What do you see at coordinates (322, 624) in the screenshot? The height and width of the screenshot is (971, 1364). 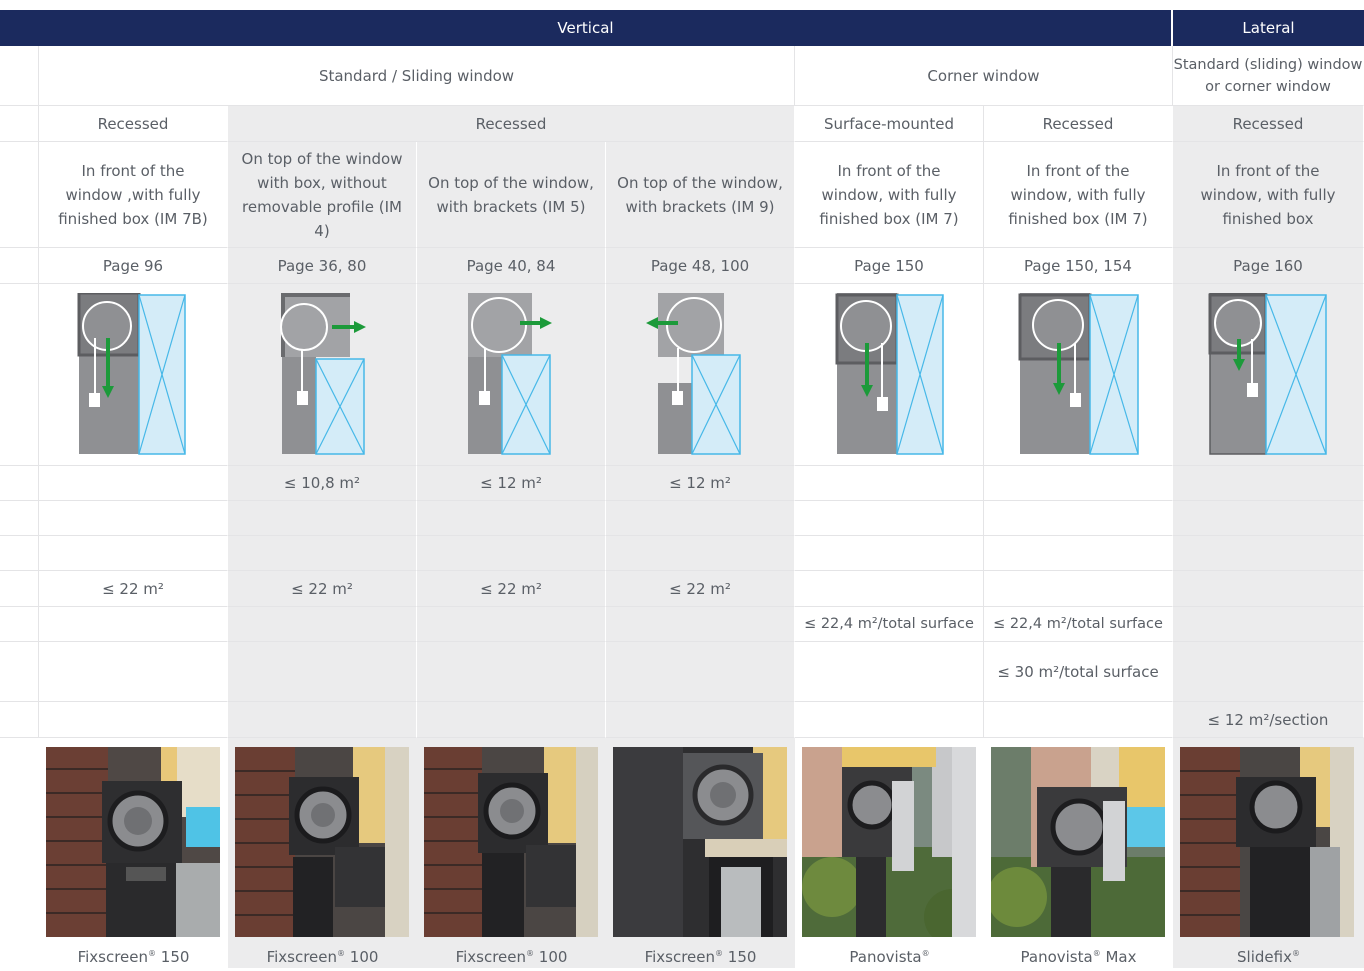 I see `size5-col2` at bounding box center [322, 624].